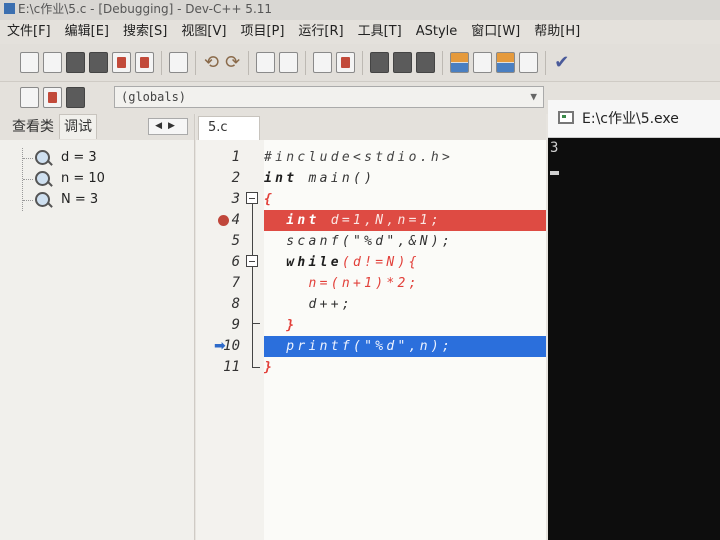 Image resolution: width=720 pixels, height=540 pixels. Describe the element at coordinates (78, 126) in the screenshot. I see `tab-debug: 调试` at that location.